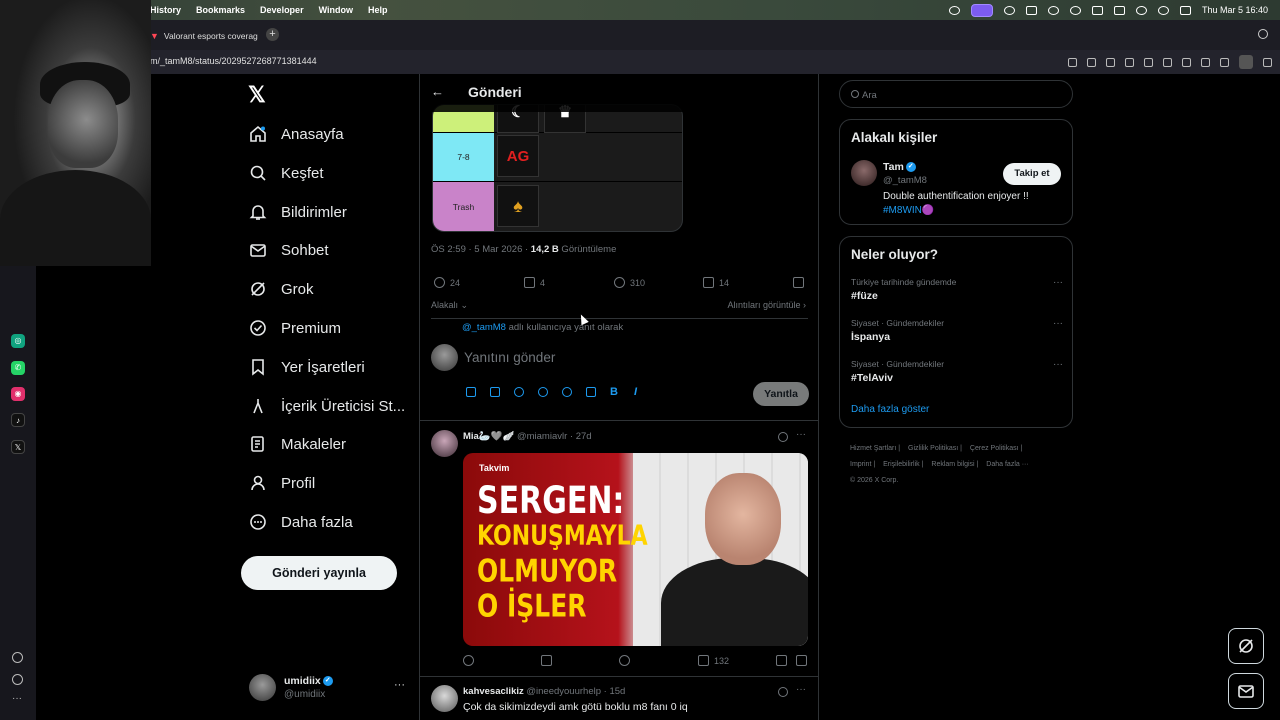 The width and height of the screenshot is (1280, 720). What do you see at coordinates (281, 289) in the screenshot?
I see `nav-grok: Grok` at bounding box center [281, 289].